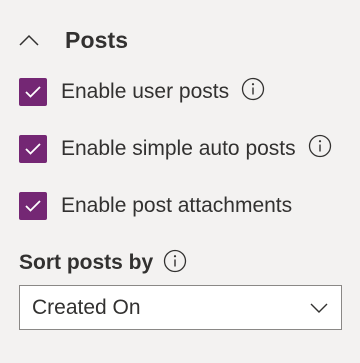 The height and width of the screenshot is (363, 360). I want to click on enable-simple-auto-posts-label: Enable simple auto posts, so click(178, 148).